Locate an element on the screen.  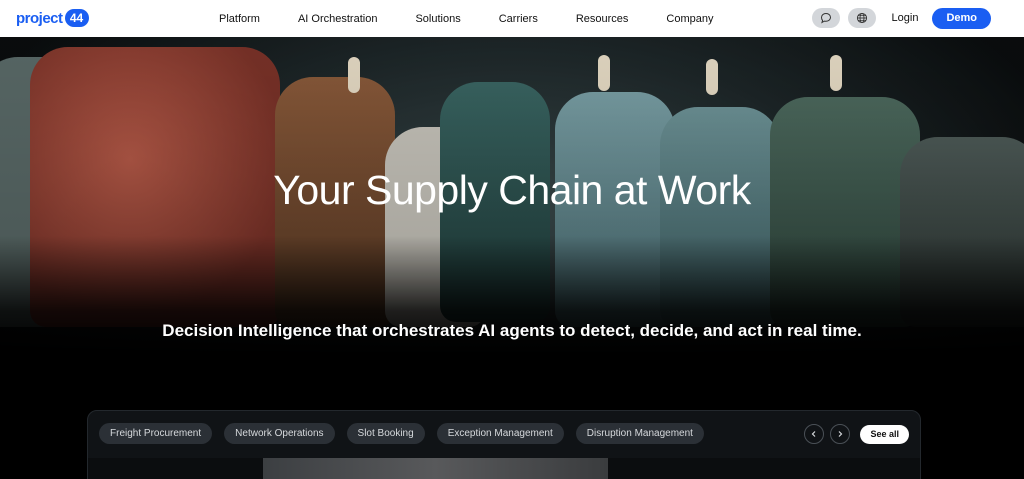
chevron-right-icon is located at coordinates (841, 434).